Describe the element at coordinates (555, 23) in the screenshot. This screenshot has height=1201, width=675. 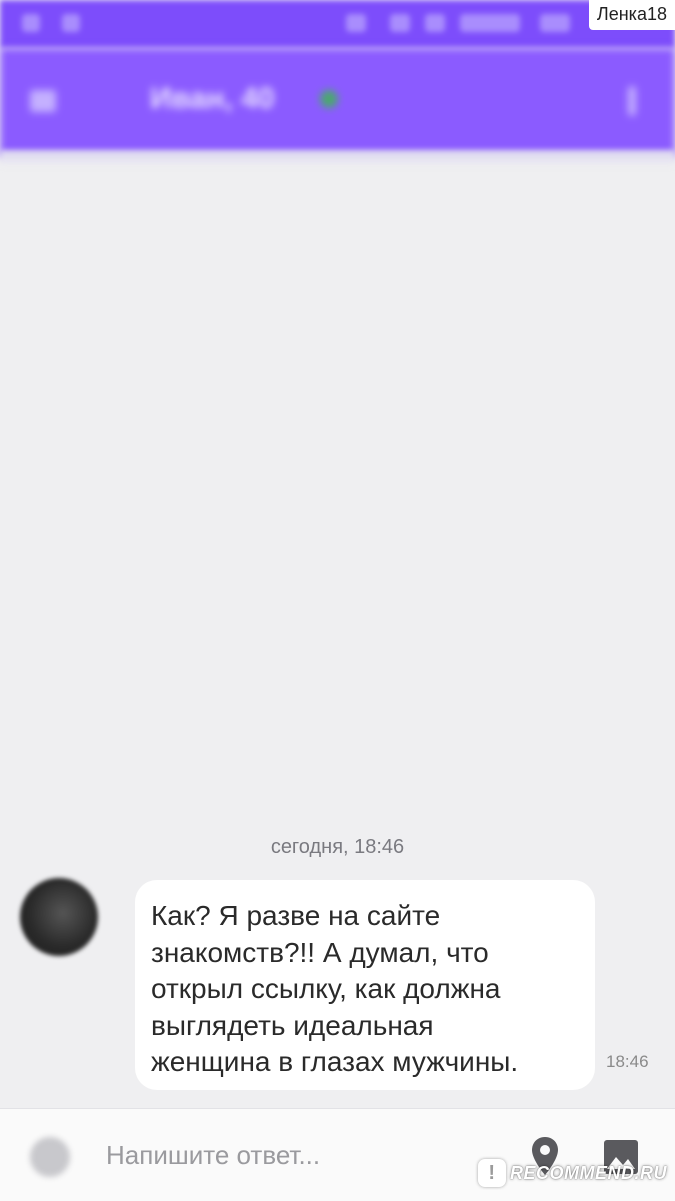
I see `sim-icon` at that location.